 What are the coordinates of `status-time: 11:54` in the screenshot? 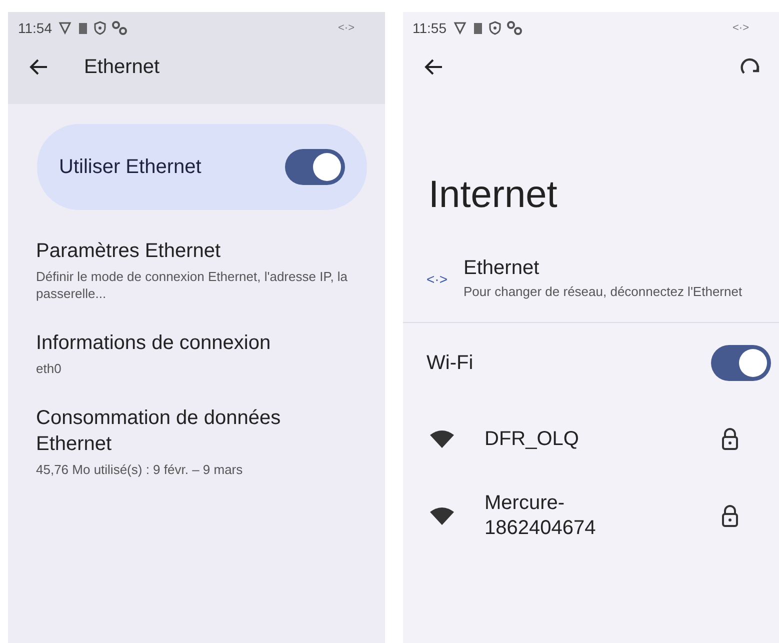 It's located at (35, 28).